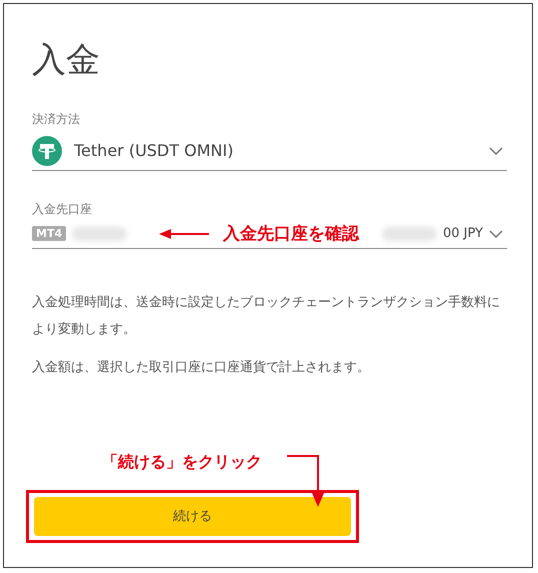 This screenshot has height=573, width=538. Describe the element at coordinates (201, 367) in the screenshot. I see `info-text: 入金額は、選択した取引口座に口座通貨で計上されます。` at that location.